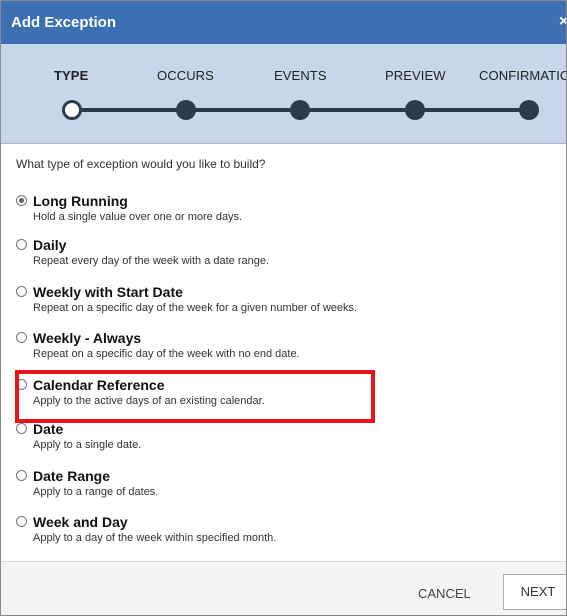 Image resolution: width=567 pixels, height=616 pixels. Describe the element at coordinates (21, 428) in the screenshot. I see `radio-date` at that location.